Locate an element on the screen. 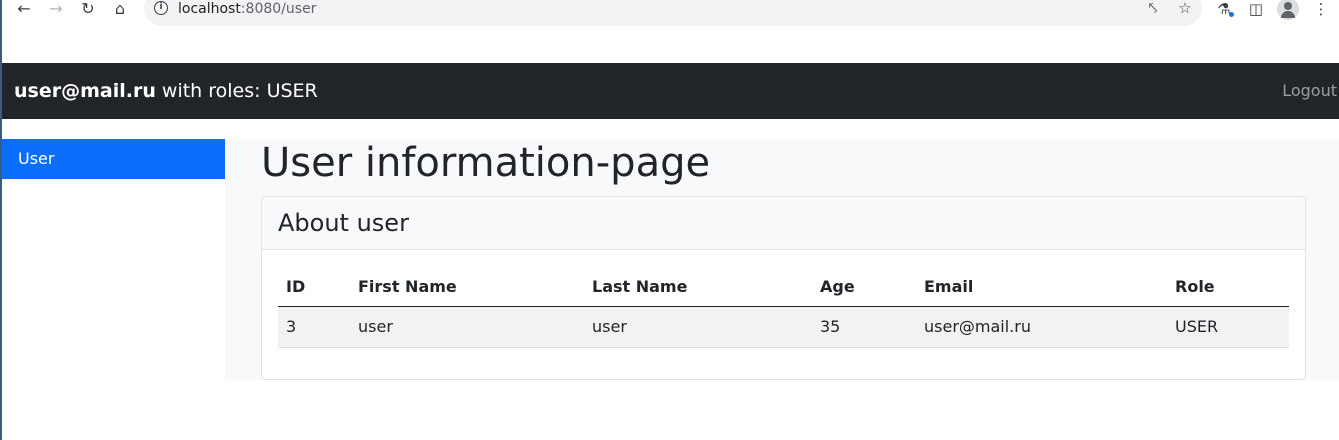  navbar-user-info: user@mail.ru with roles: USER is located at coordinates (166, 91).